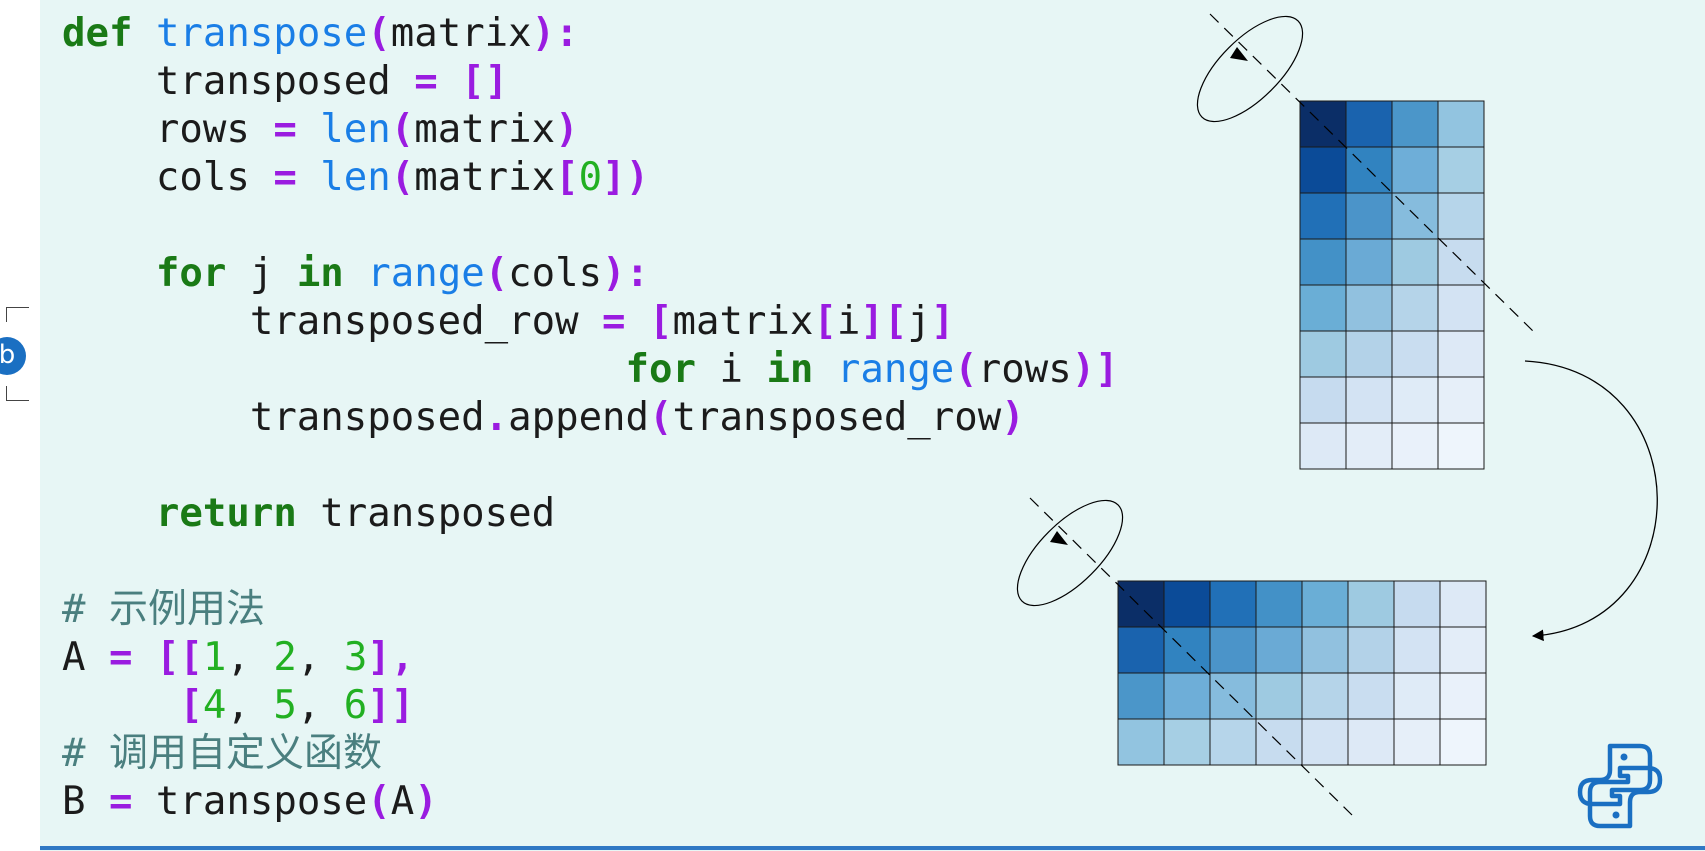  Describe the element at coordinates (1620, 786) in the screenshot. I see `python-logo-icon` at that location.